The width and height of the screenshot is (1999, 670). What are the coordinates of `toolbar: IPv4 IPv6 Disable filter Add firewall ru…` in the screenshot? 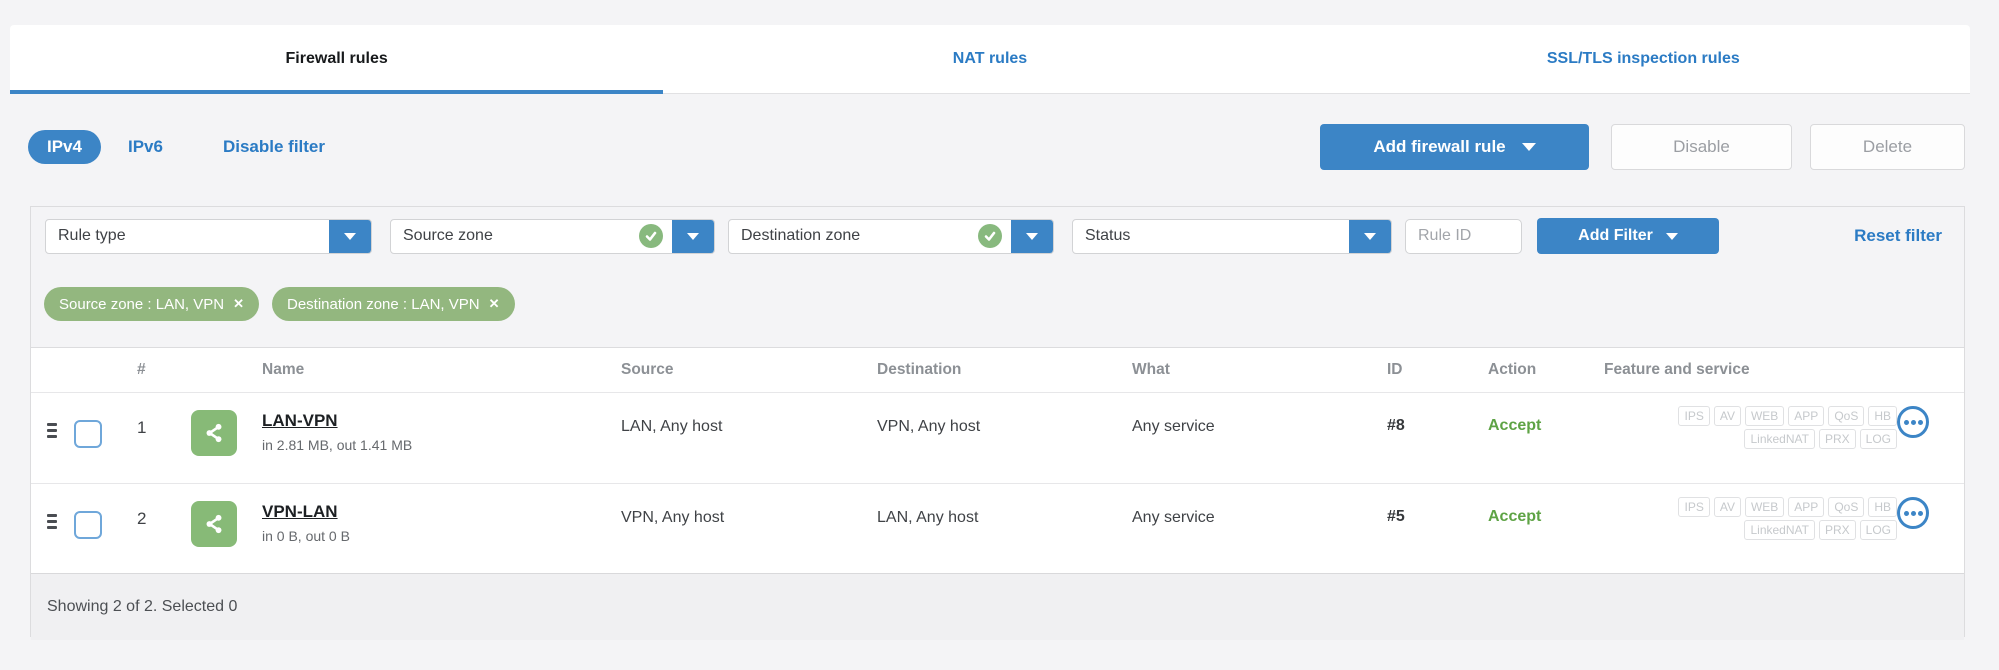 It's located at (996, 147).